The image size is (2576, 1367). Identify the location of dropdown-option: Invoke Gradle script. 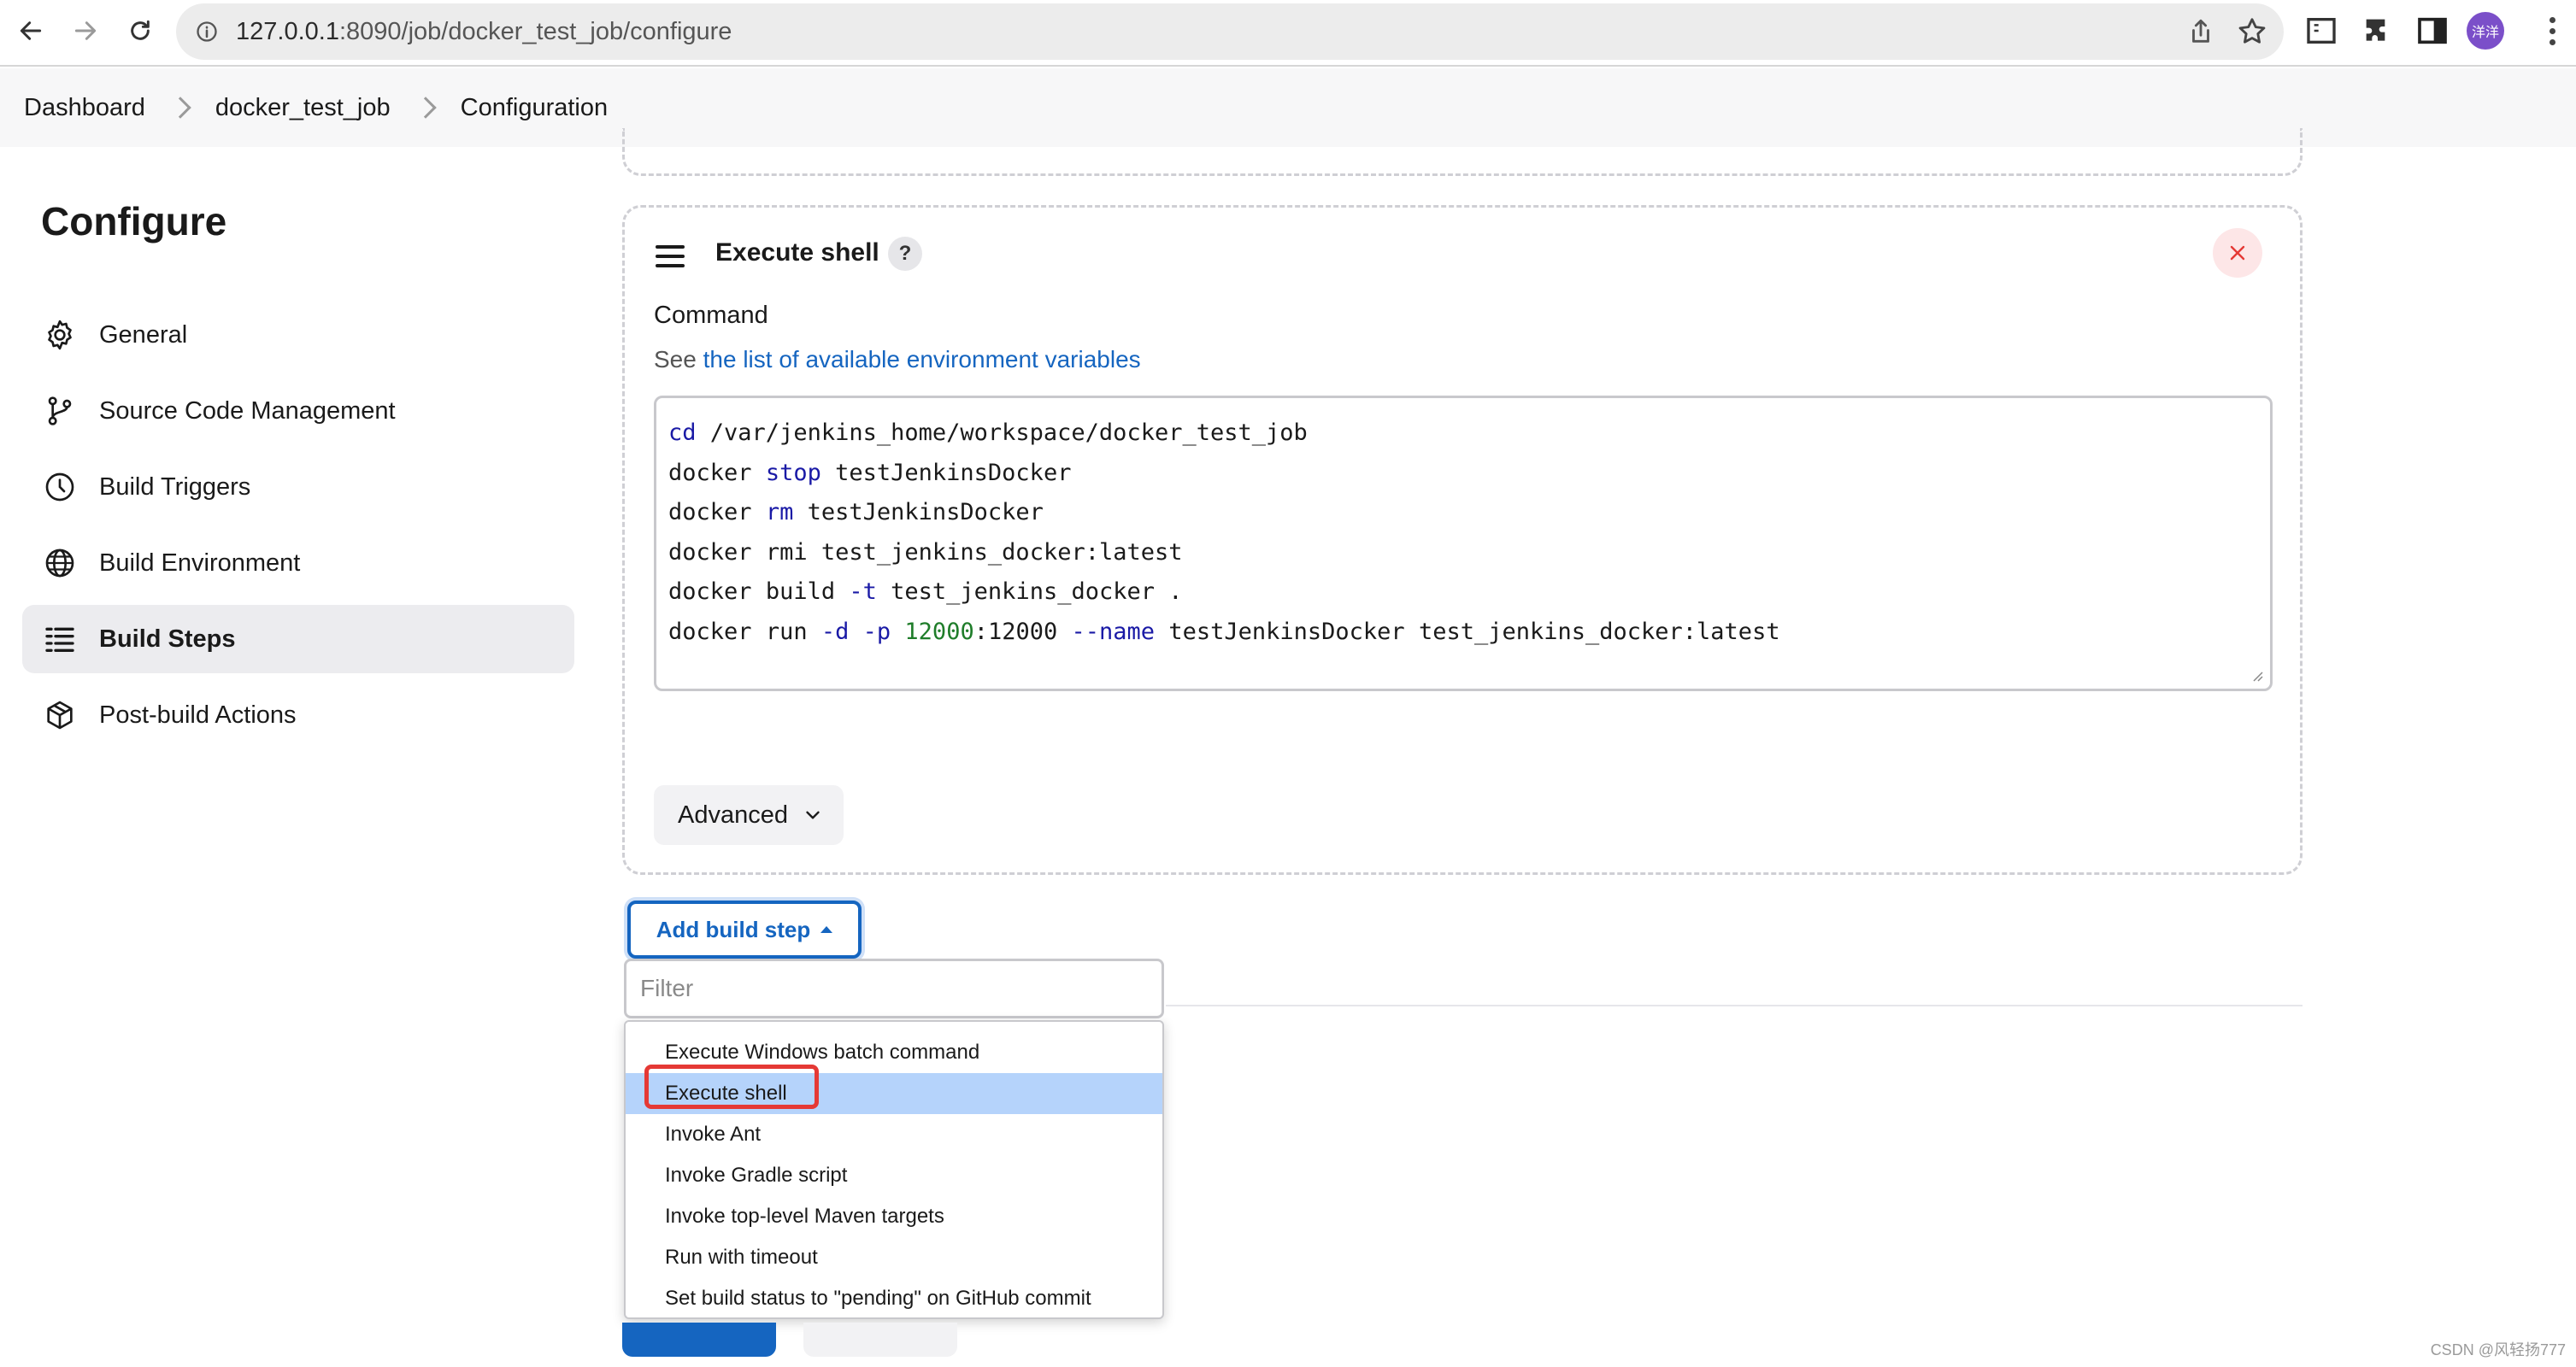
(894, 1175).